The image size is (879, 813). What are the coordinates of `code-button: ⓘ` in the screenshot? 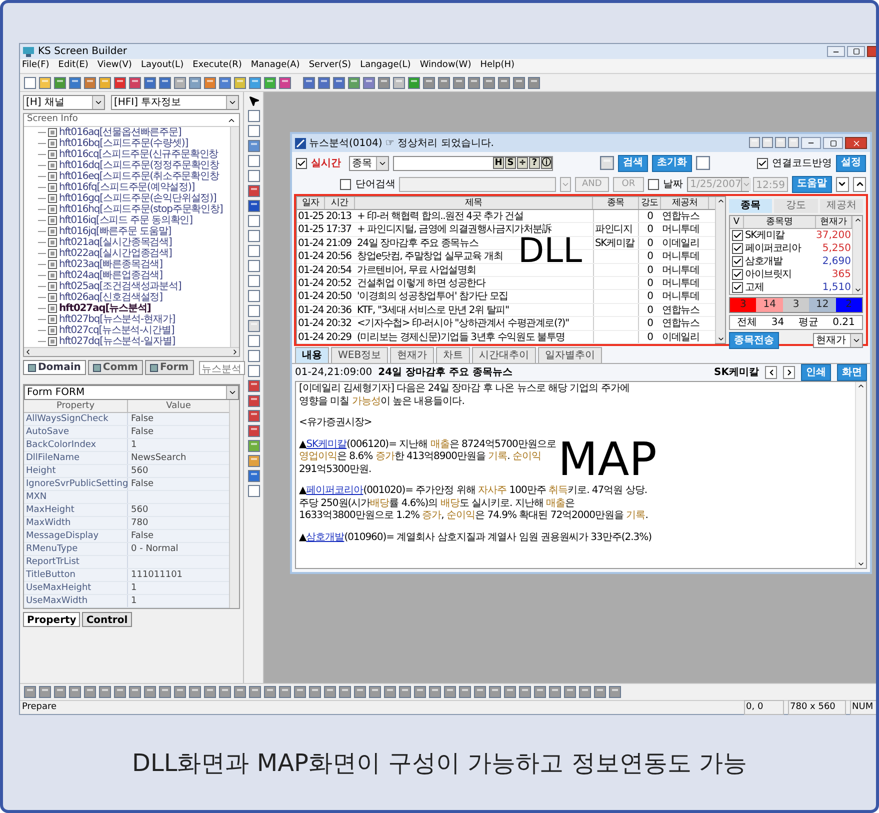 It's located at (546, 163).